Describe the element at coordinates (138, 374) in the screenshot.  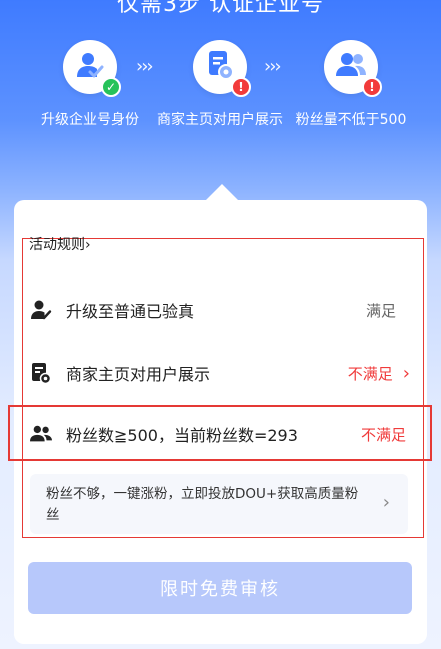
I see `requirement-label: 商家主页对用户展示` at that location.